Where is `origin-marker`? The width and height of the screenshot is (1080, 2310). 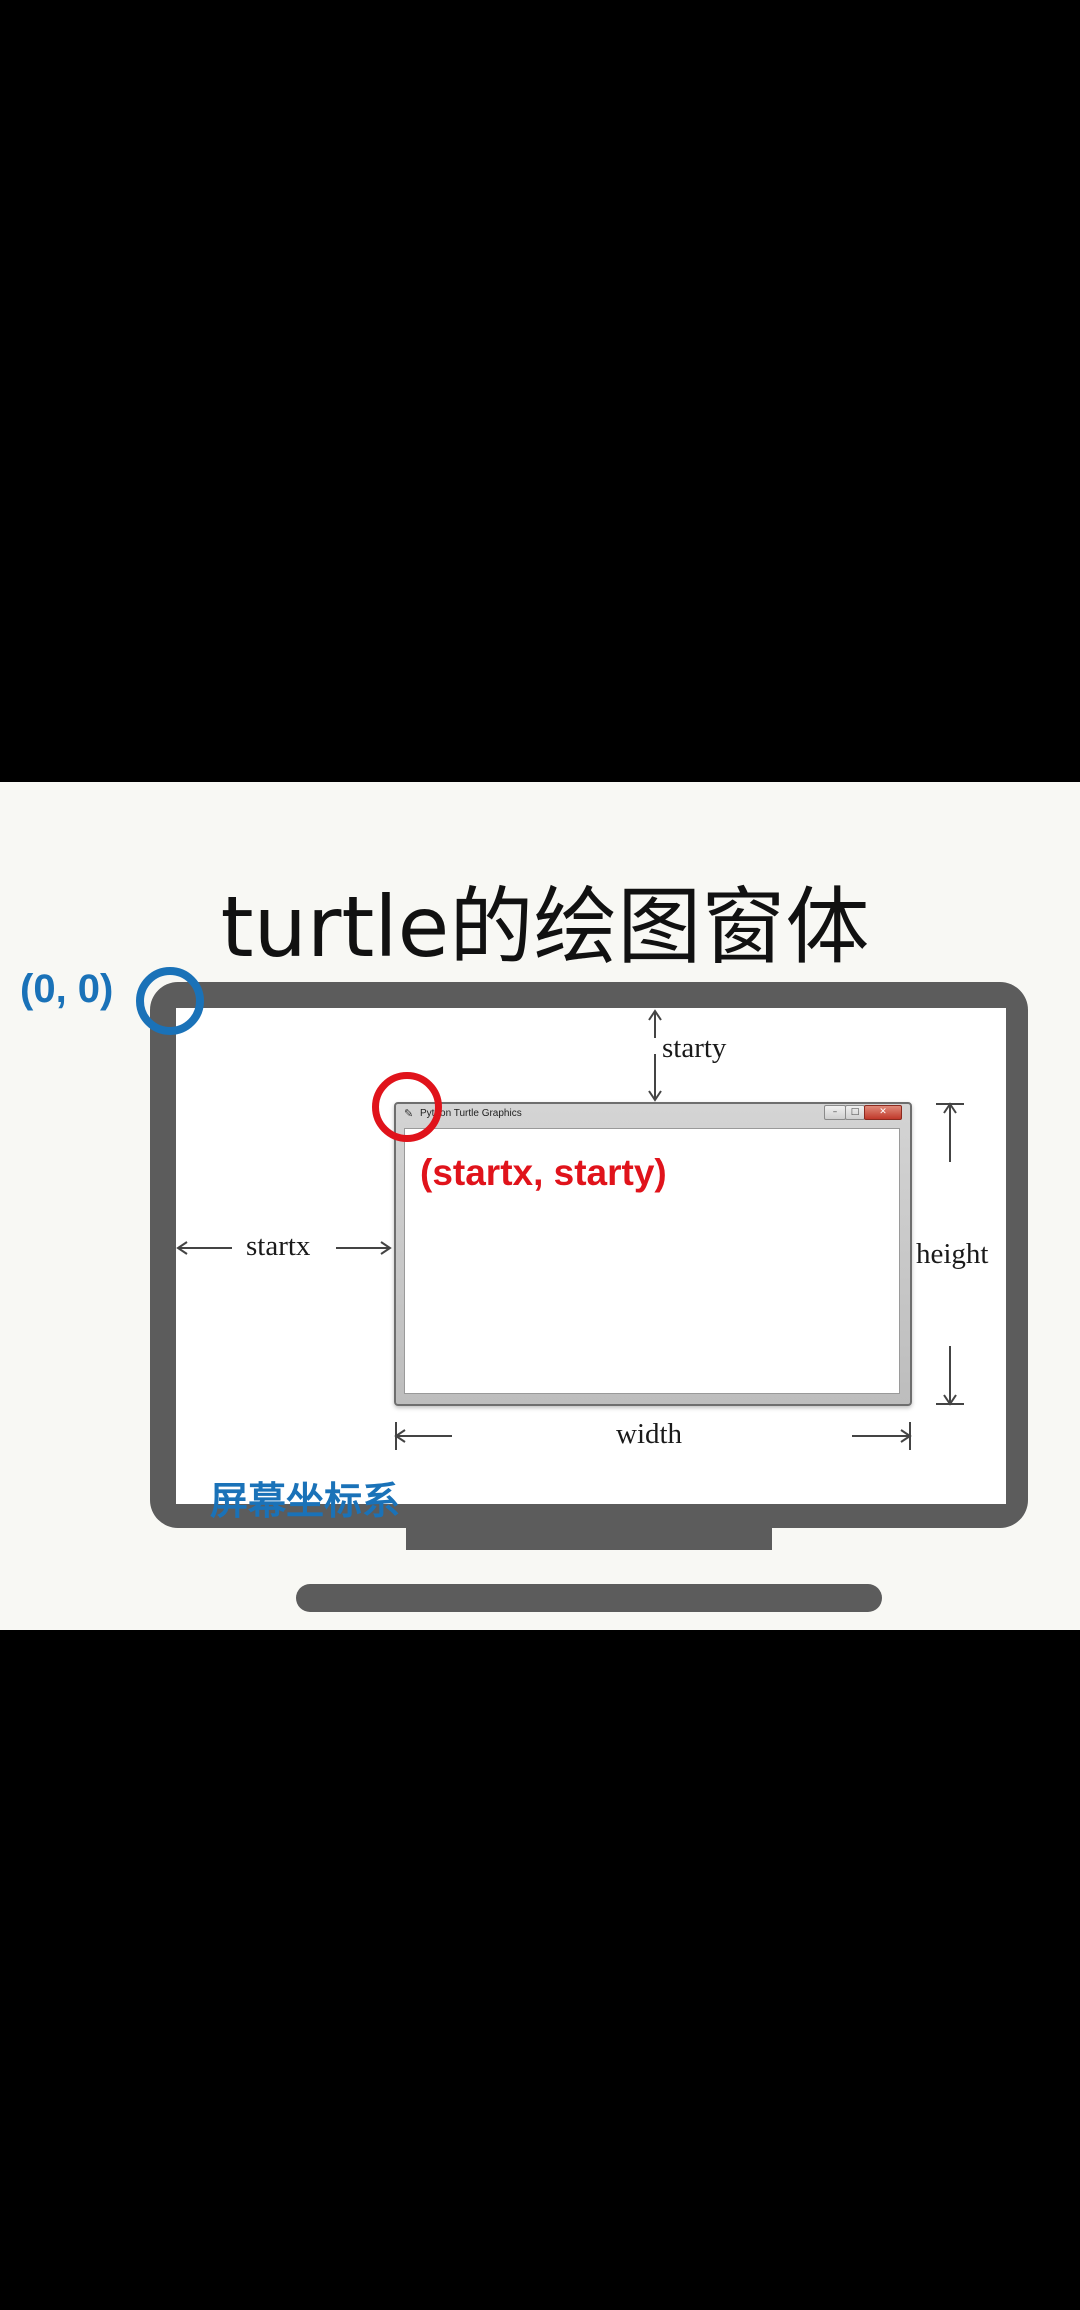 origin-marker is located at coordinates (170, 1001).